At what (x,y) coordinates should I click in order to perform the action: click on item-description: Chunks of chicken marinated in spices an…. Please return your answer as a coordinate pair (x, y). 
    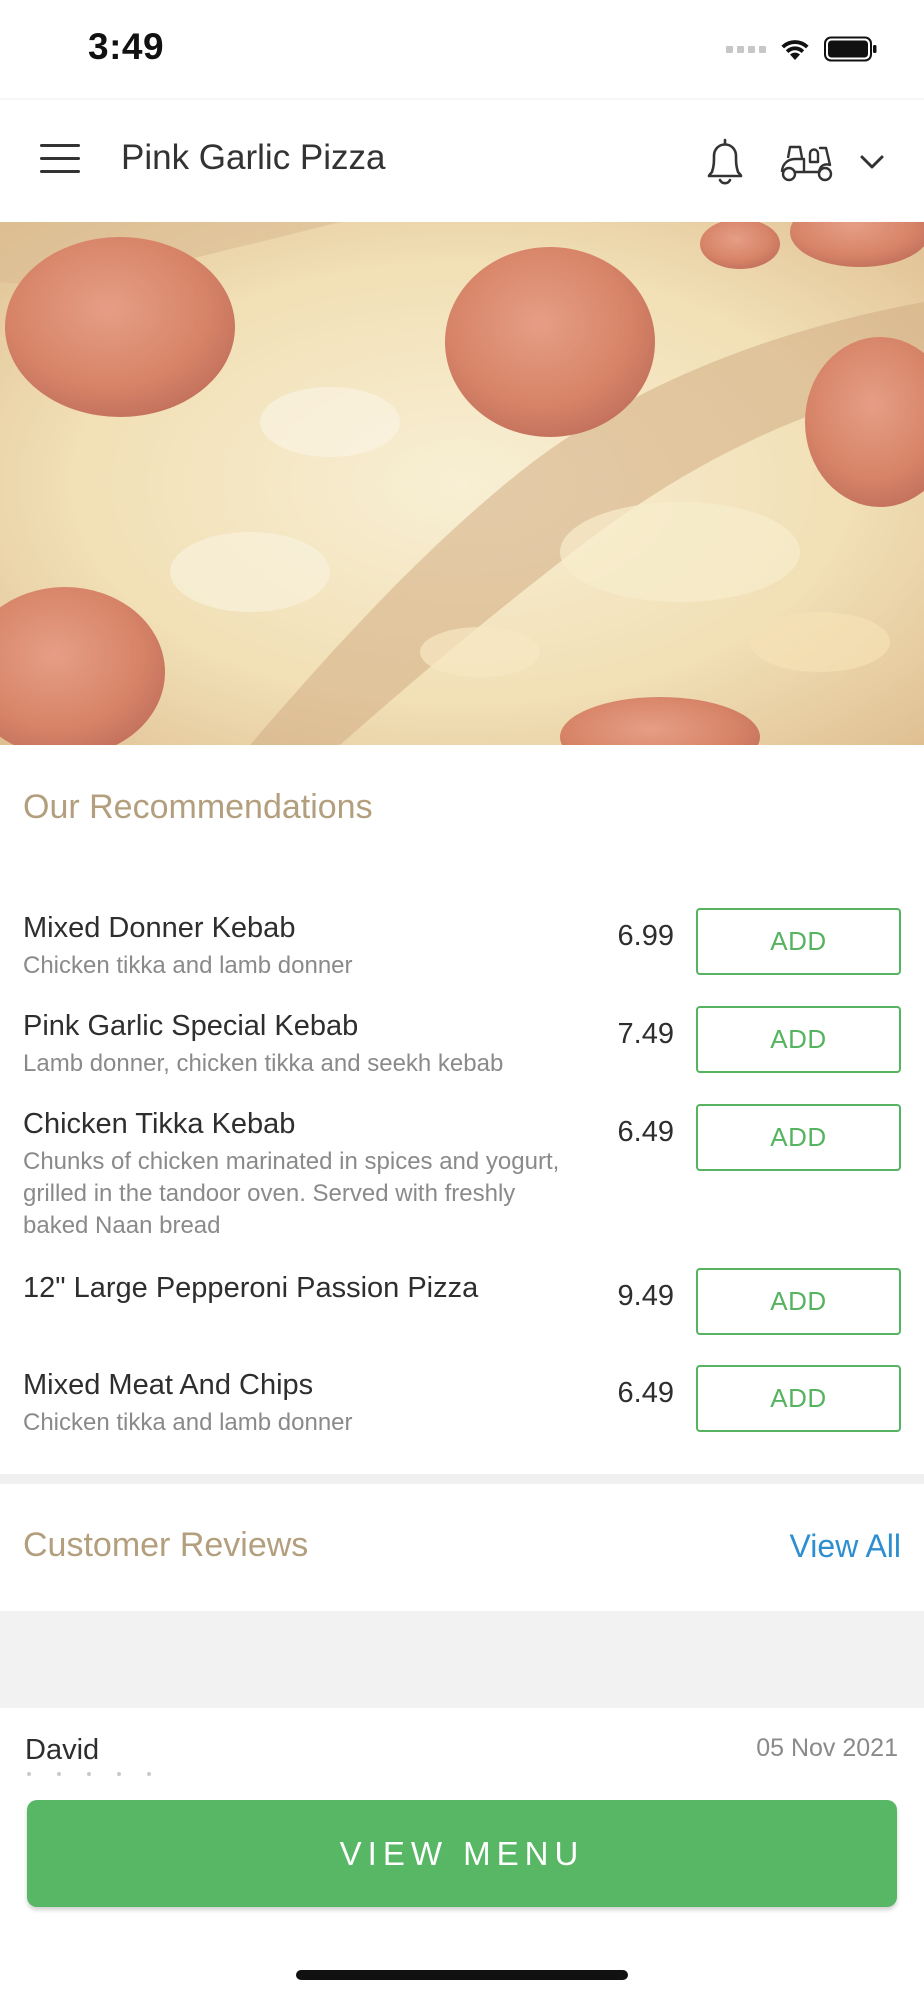
    Looking at the image, I should click on (291, 1193).